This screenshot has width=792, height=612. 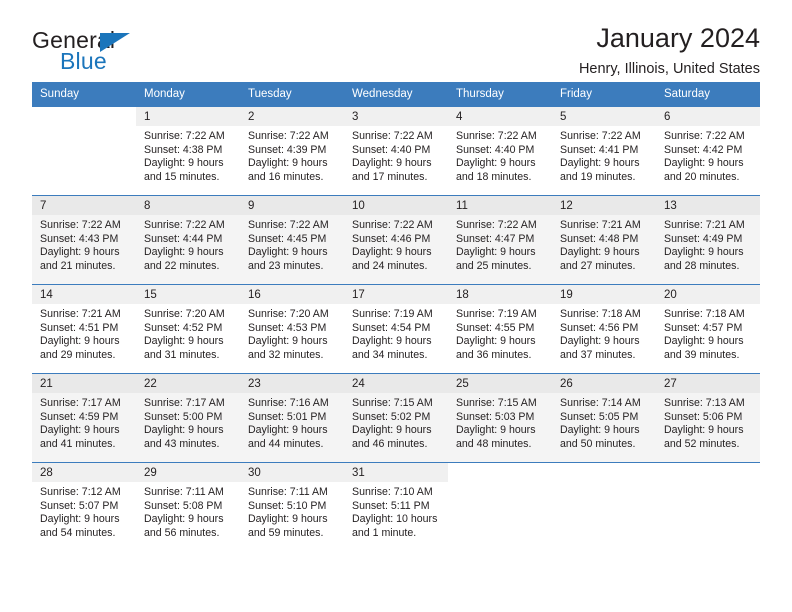 What do you see at coordinates (292, 94) in the screenshot?
I see `weekday-header-tuesday: Tuesday` at bounding box center [292, 94].